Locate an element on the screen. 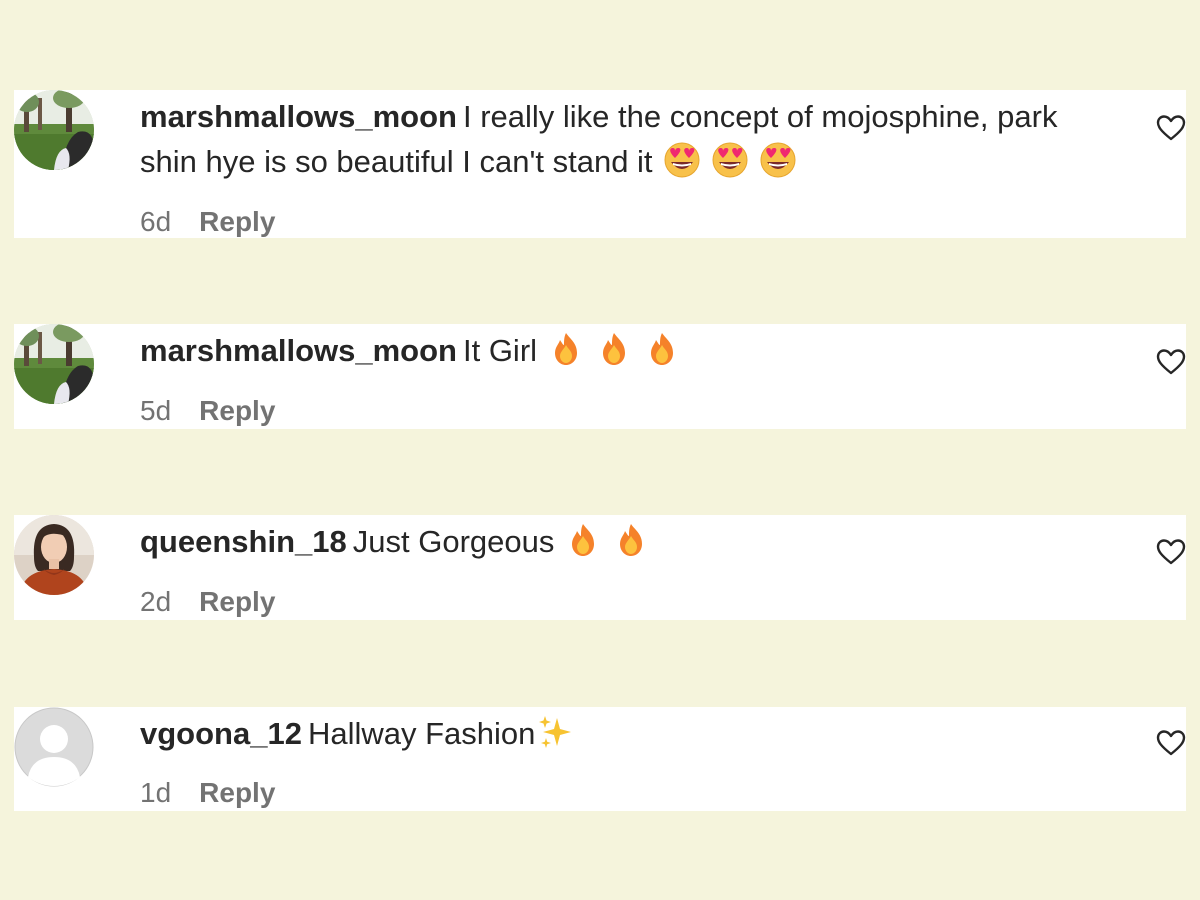 The image size is (1200, 900). comment-body: vgoona_12 Hallway Fashion is located at coordinates (620, 736).